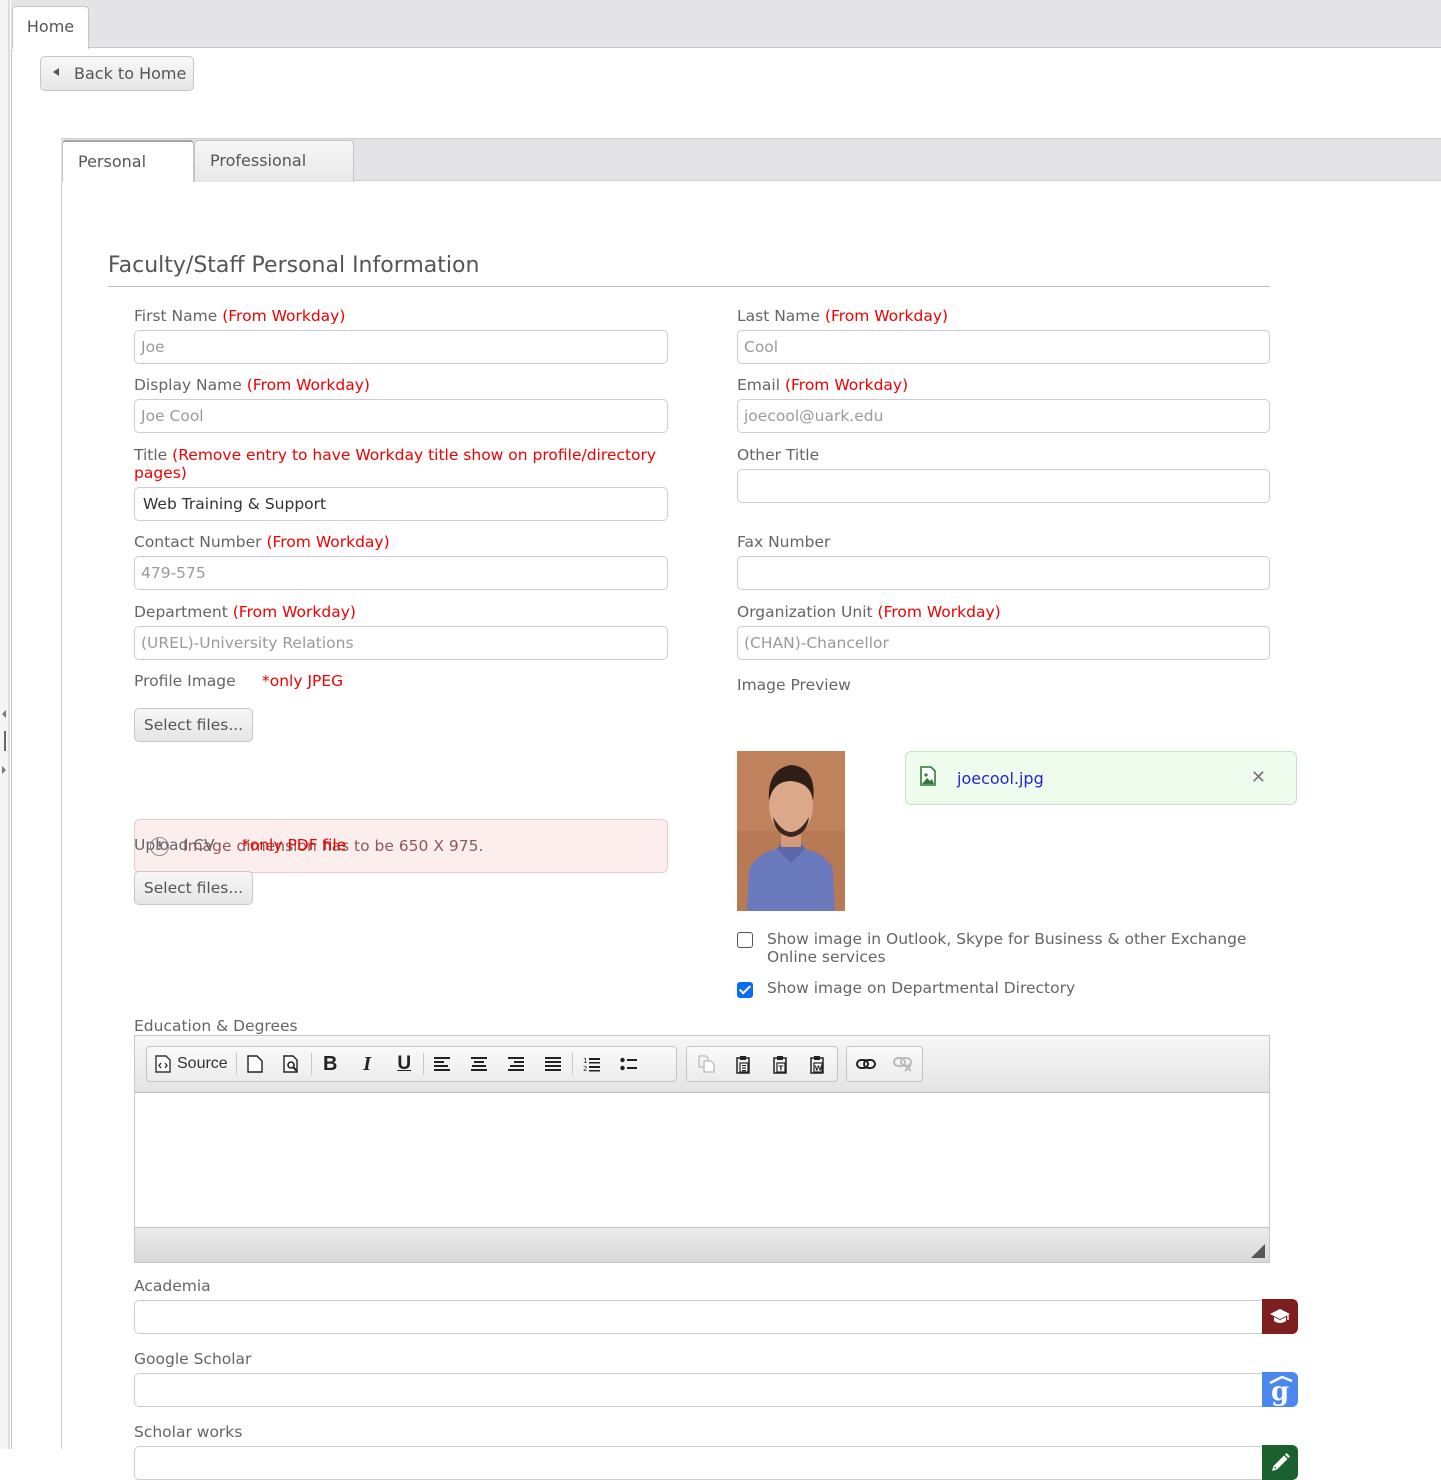  I want to click on splitter-rail, so click(5, 724).